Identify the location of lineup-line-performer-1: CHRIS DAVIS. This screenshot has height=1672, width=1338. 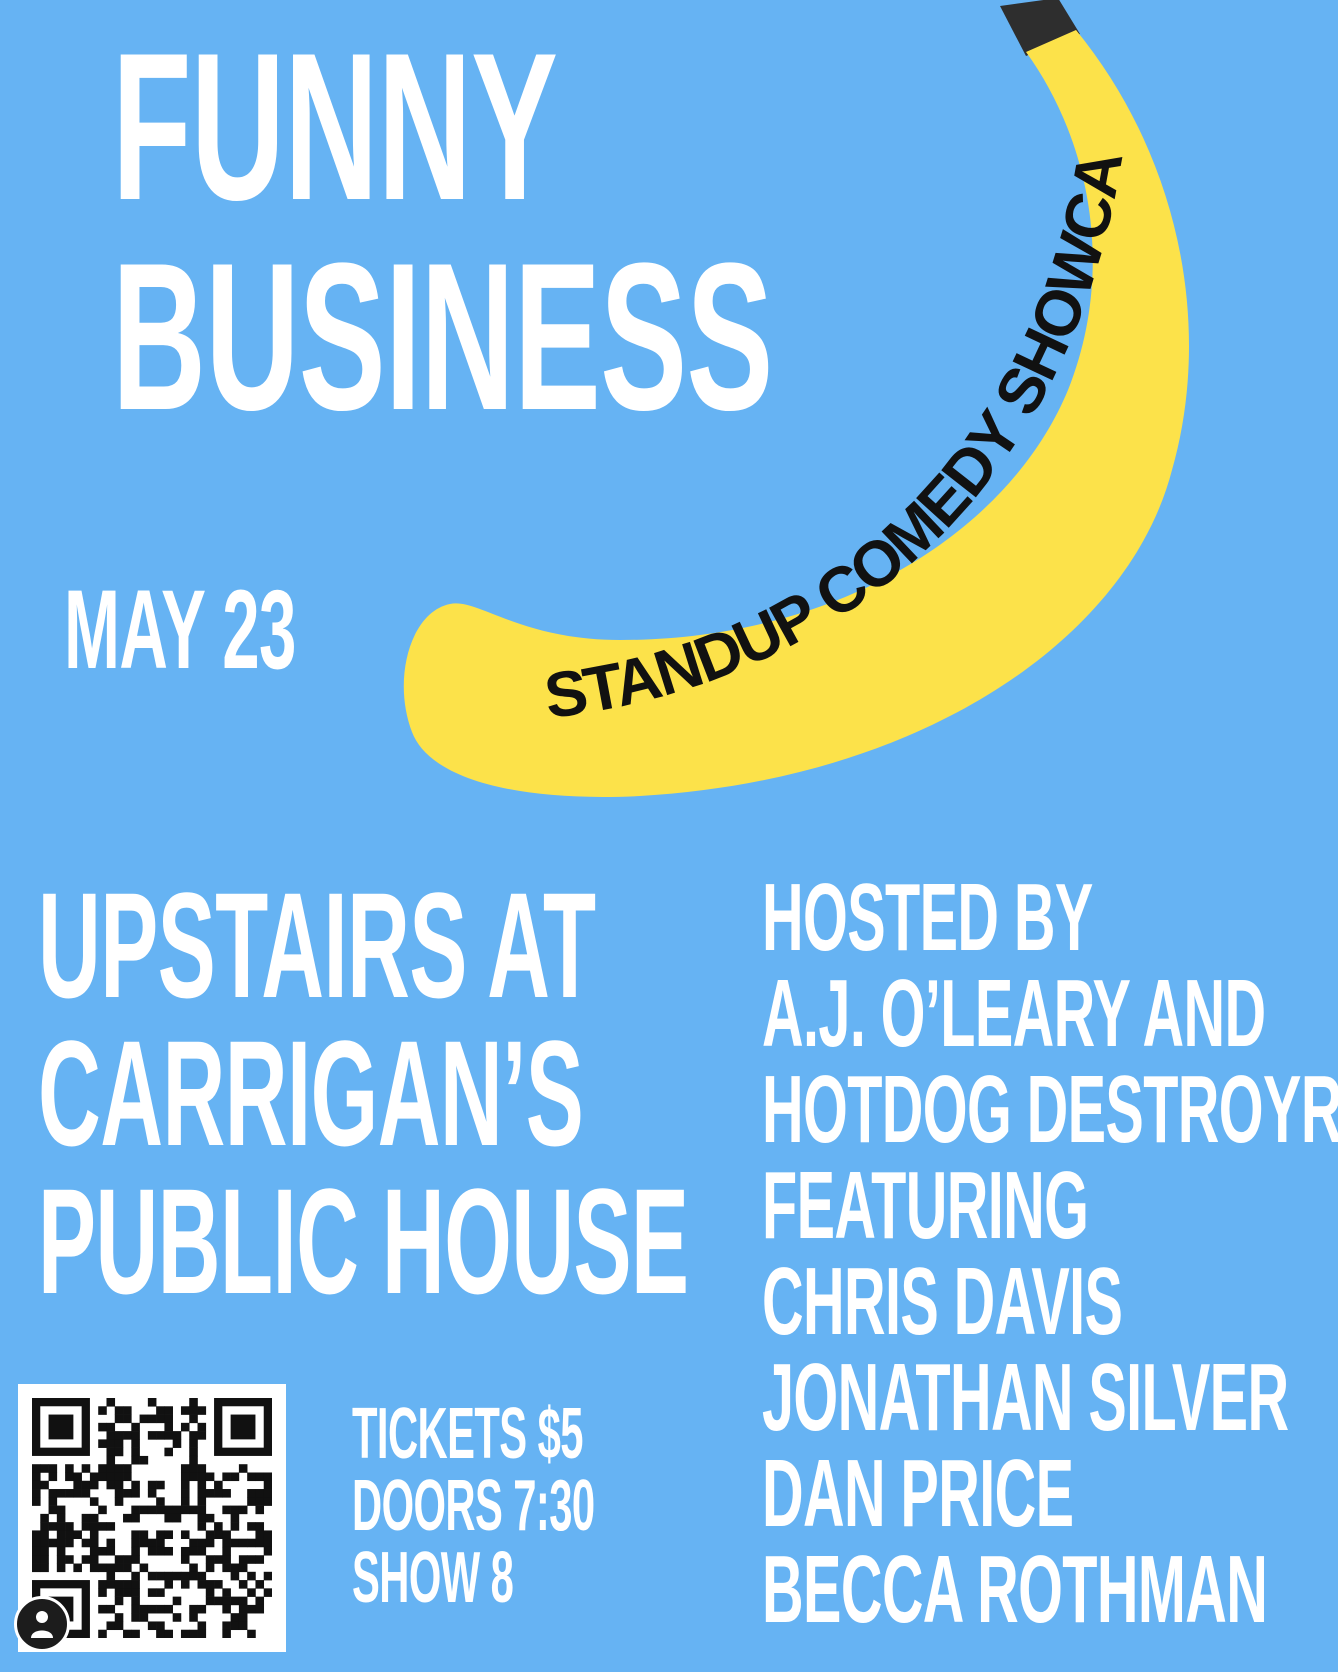
(942, 1301).